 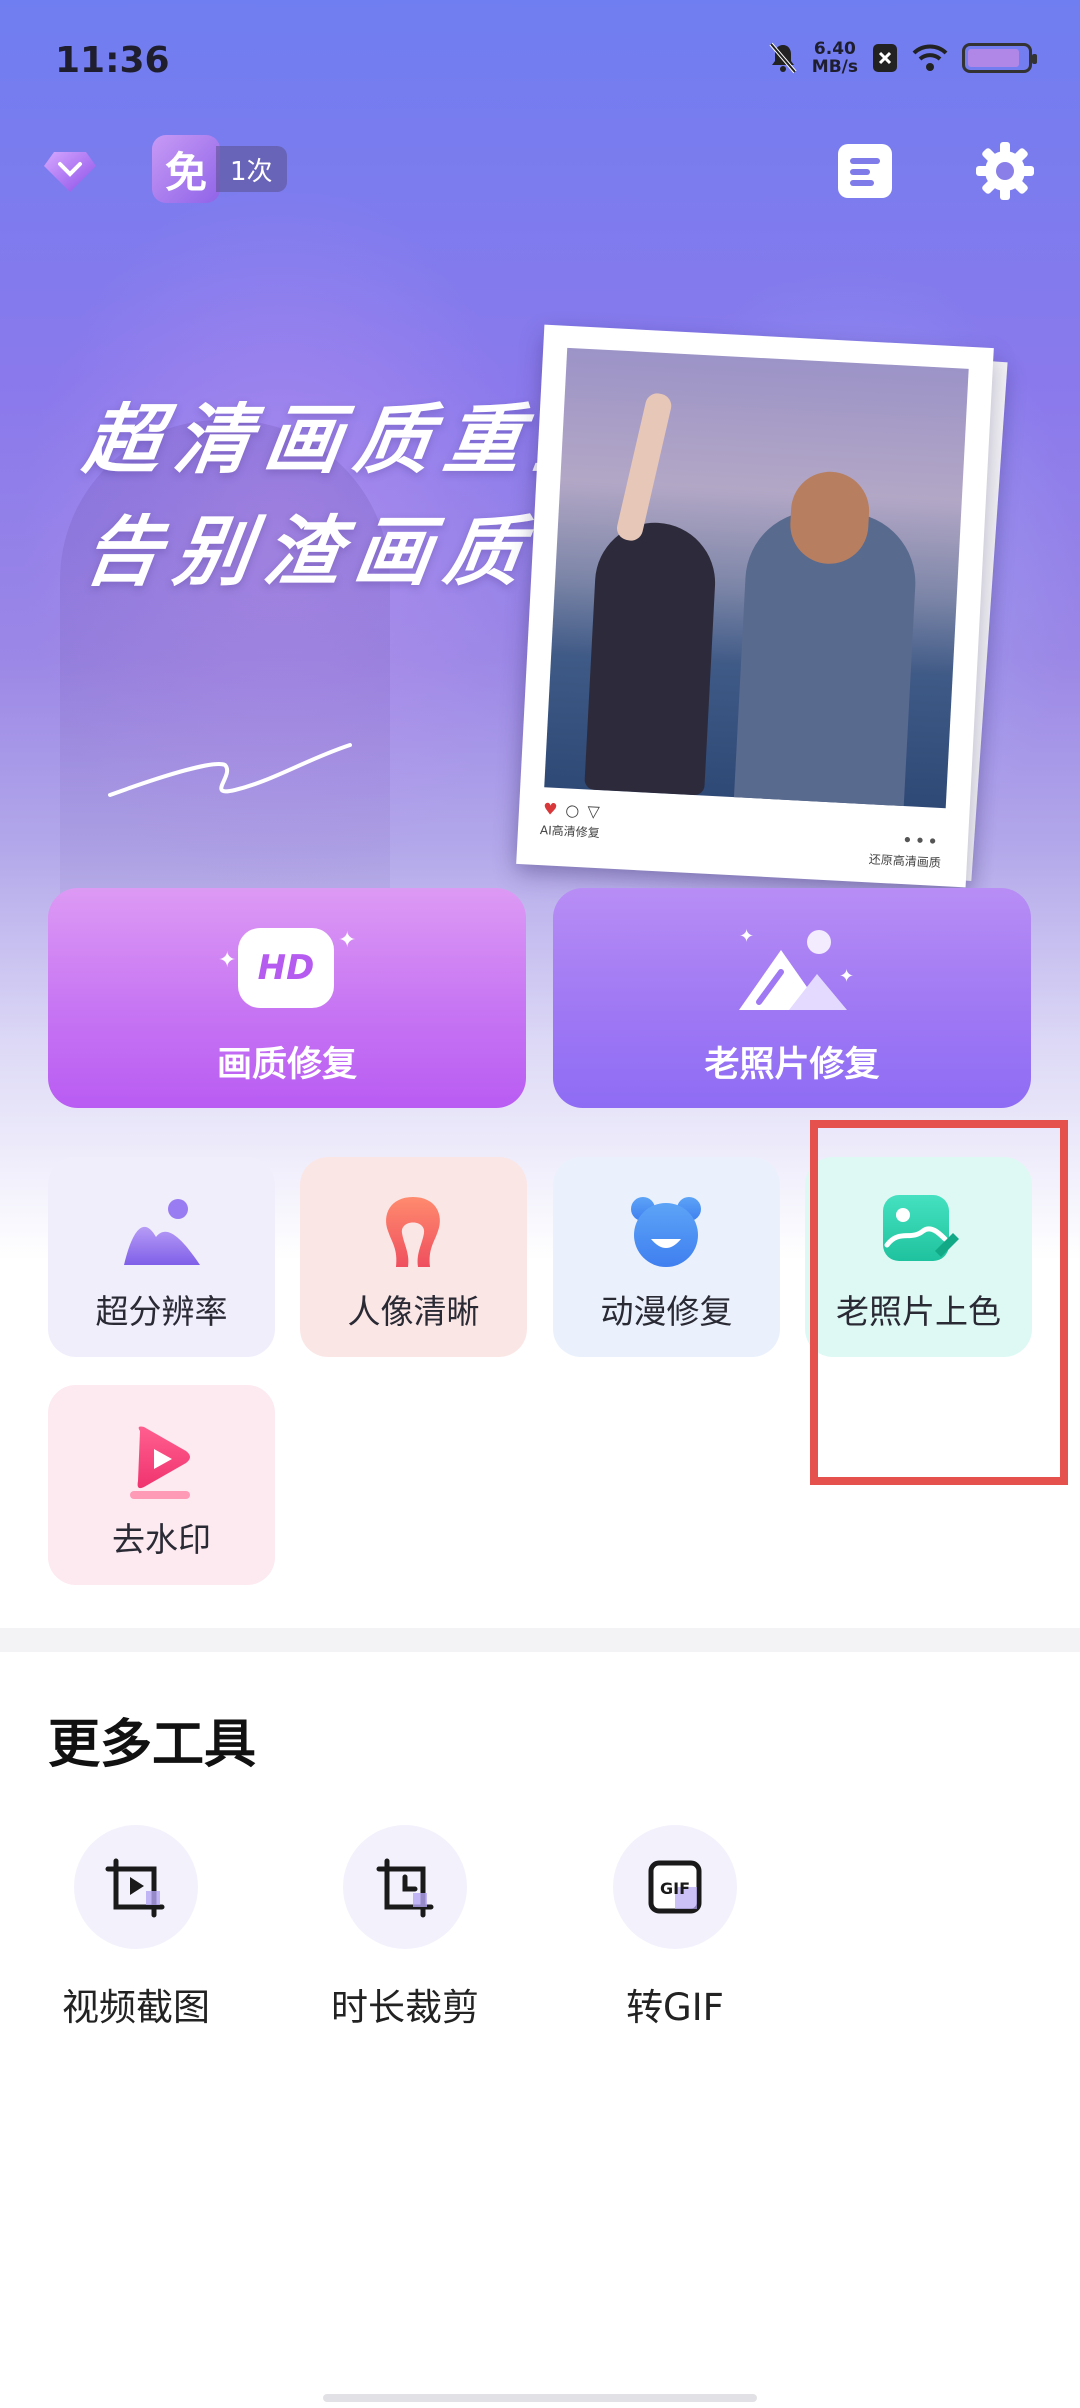 I want to click on convert-gif-tool: GIF 转GIF, so click(x=675, y=1928).